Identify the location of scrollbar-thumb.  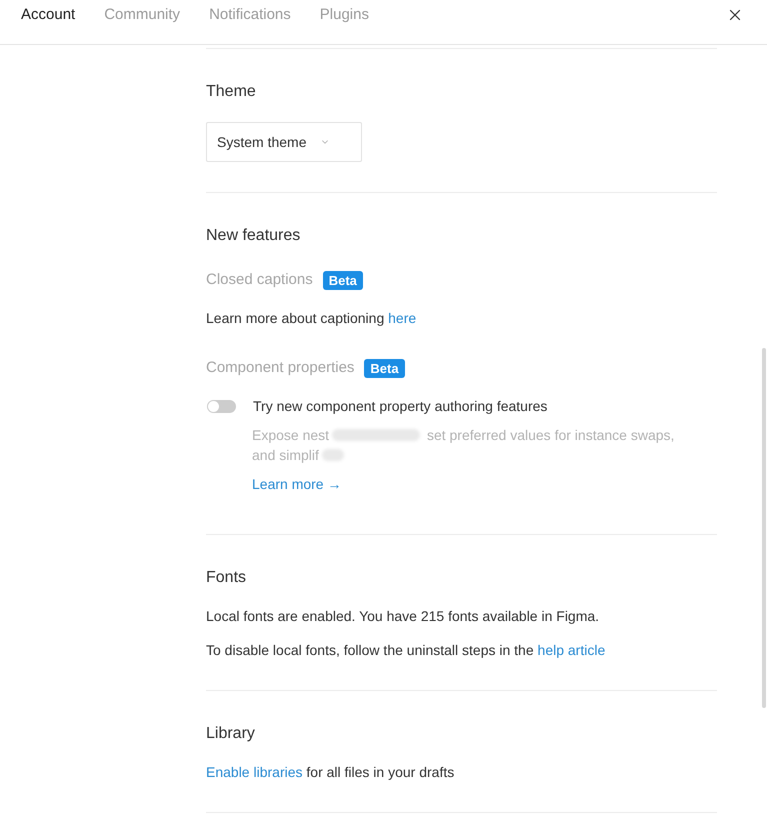
(764, 528).